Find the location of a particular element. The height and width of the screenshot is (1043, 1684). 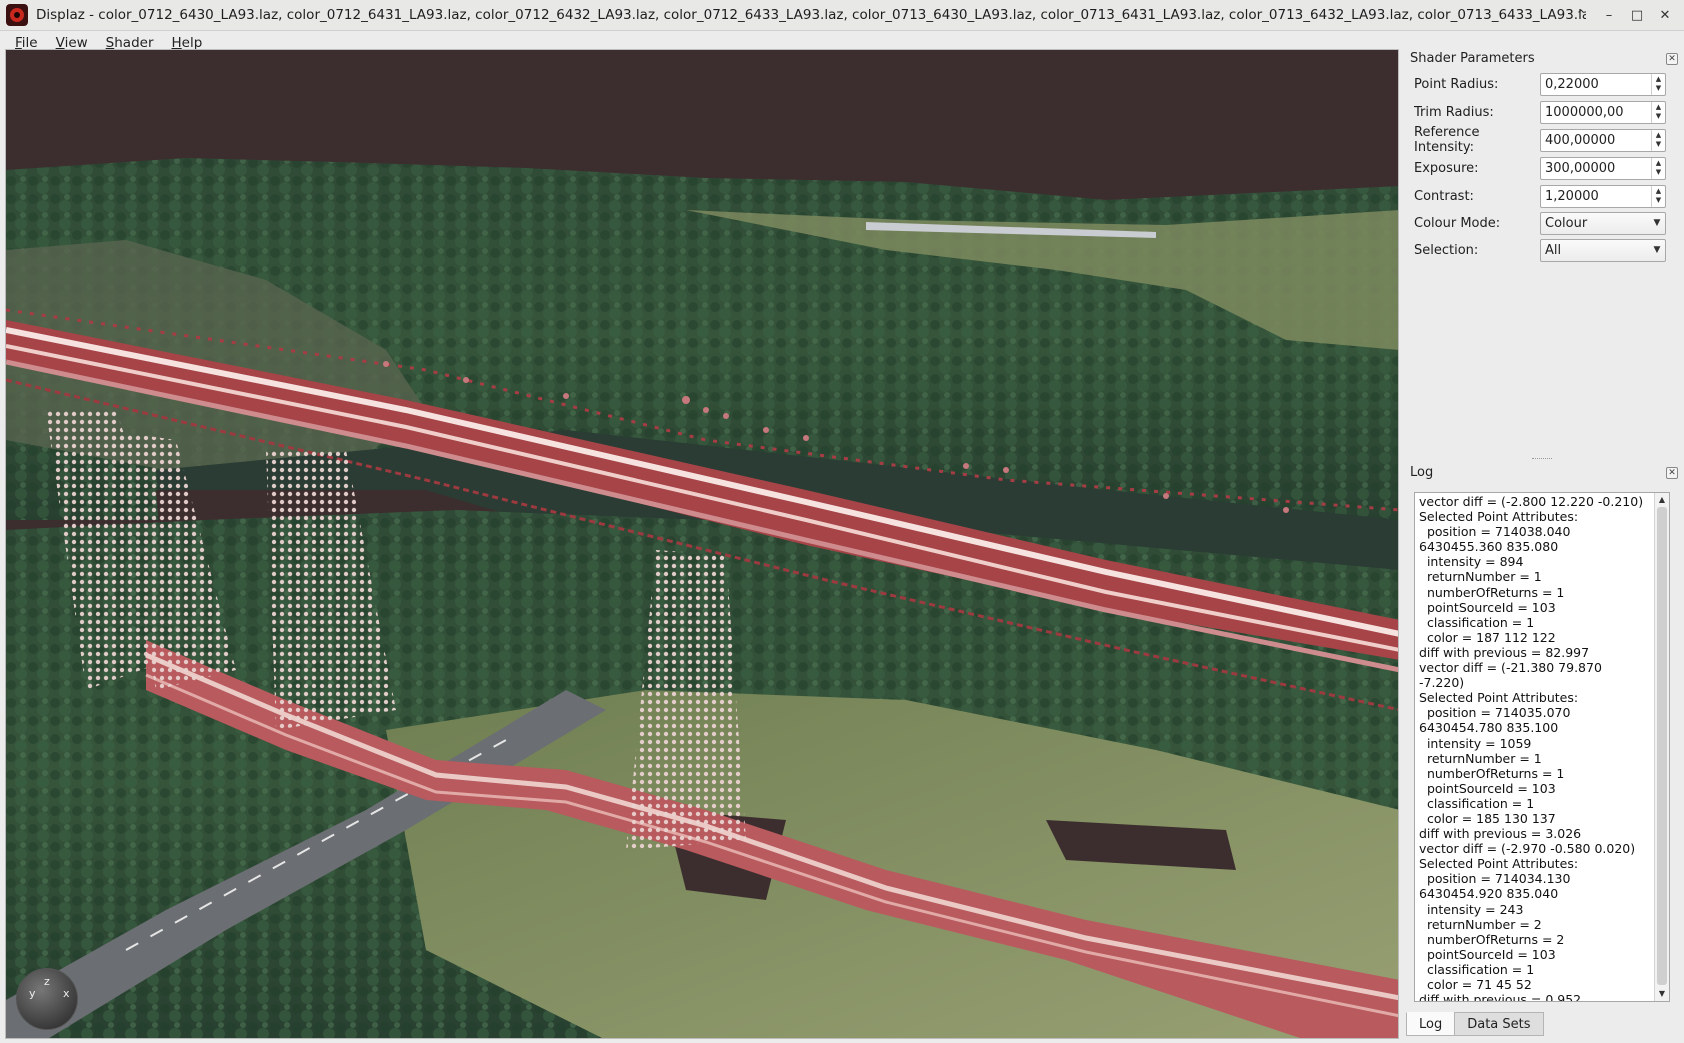

colour-mode-select: Colour ▼ is located at coordinates (1603, 223).